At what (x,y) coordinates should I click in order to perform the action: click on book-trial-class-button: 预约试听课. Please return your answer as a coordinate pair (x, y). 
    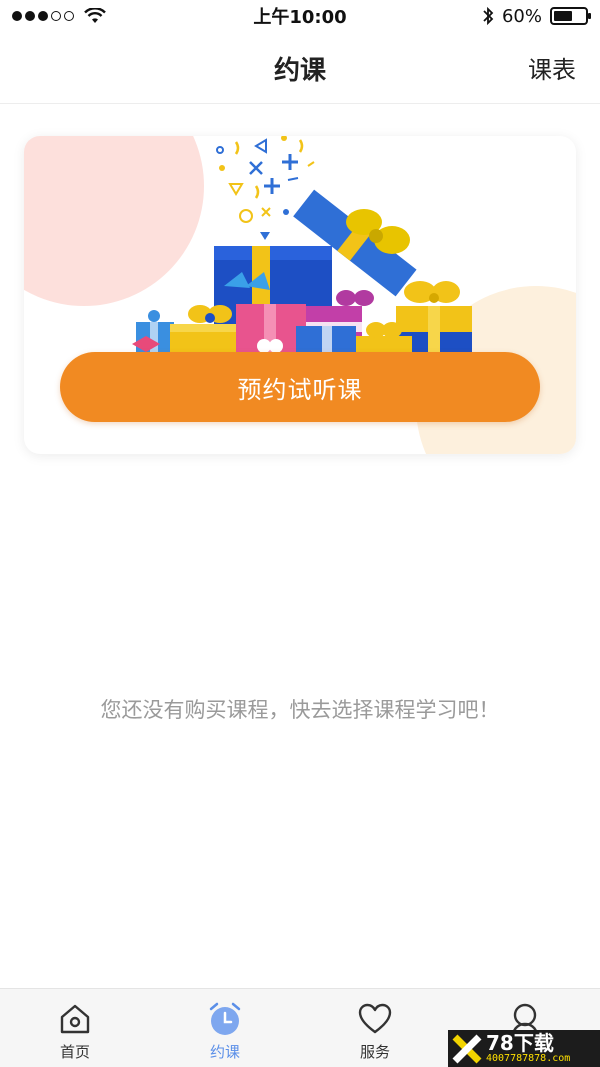
    Looking at the image, I should click on (300, 387).